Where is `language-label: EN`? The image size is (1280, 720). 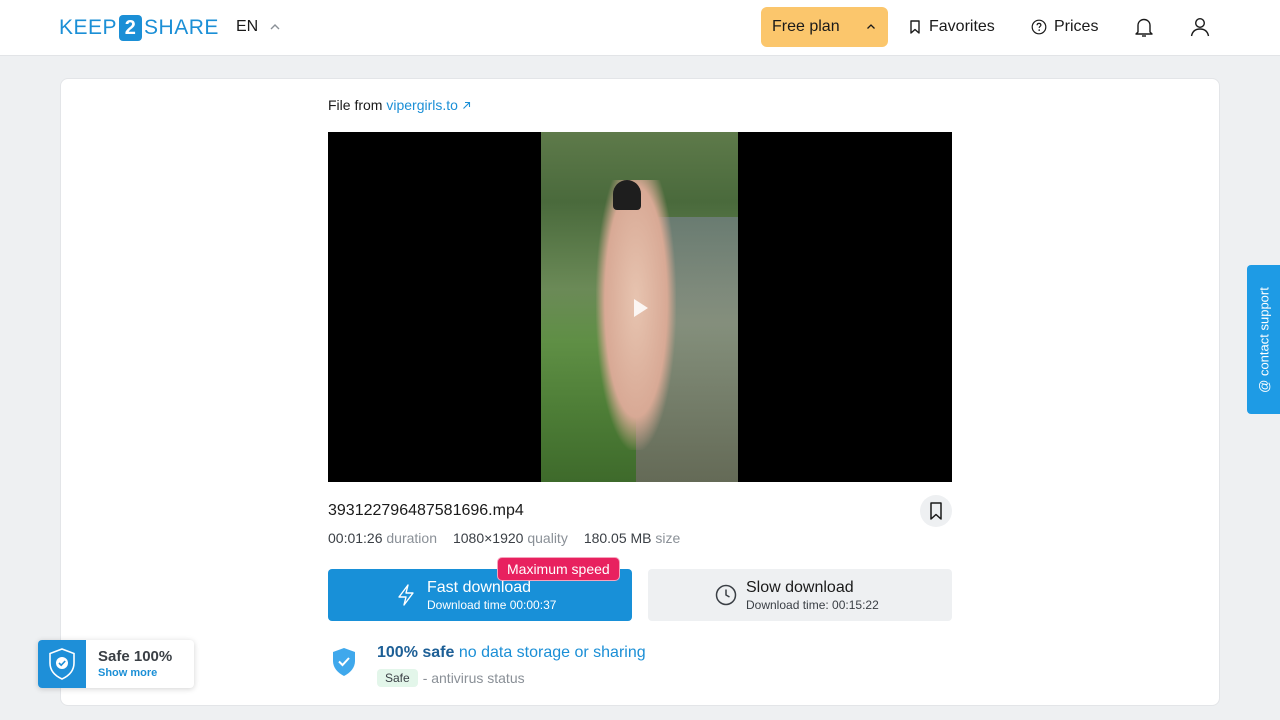 language-label: EN is located at coordinates (247, 26).